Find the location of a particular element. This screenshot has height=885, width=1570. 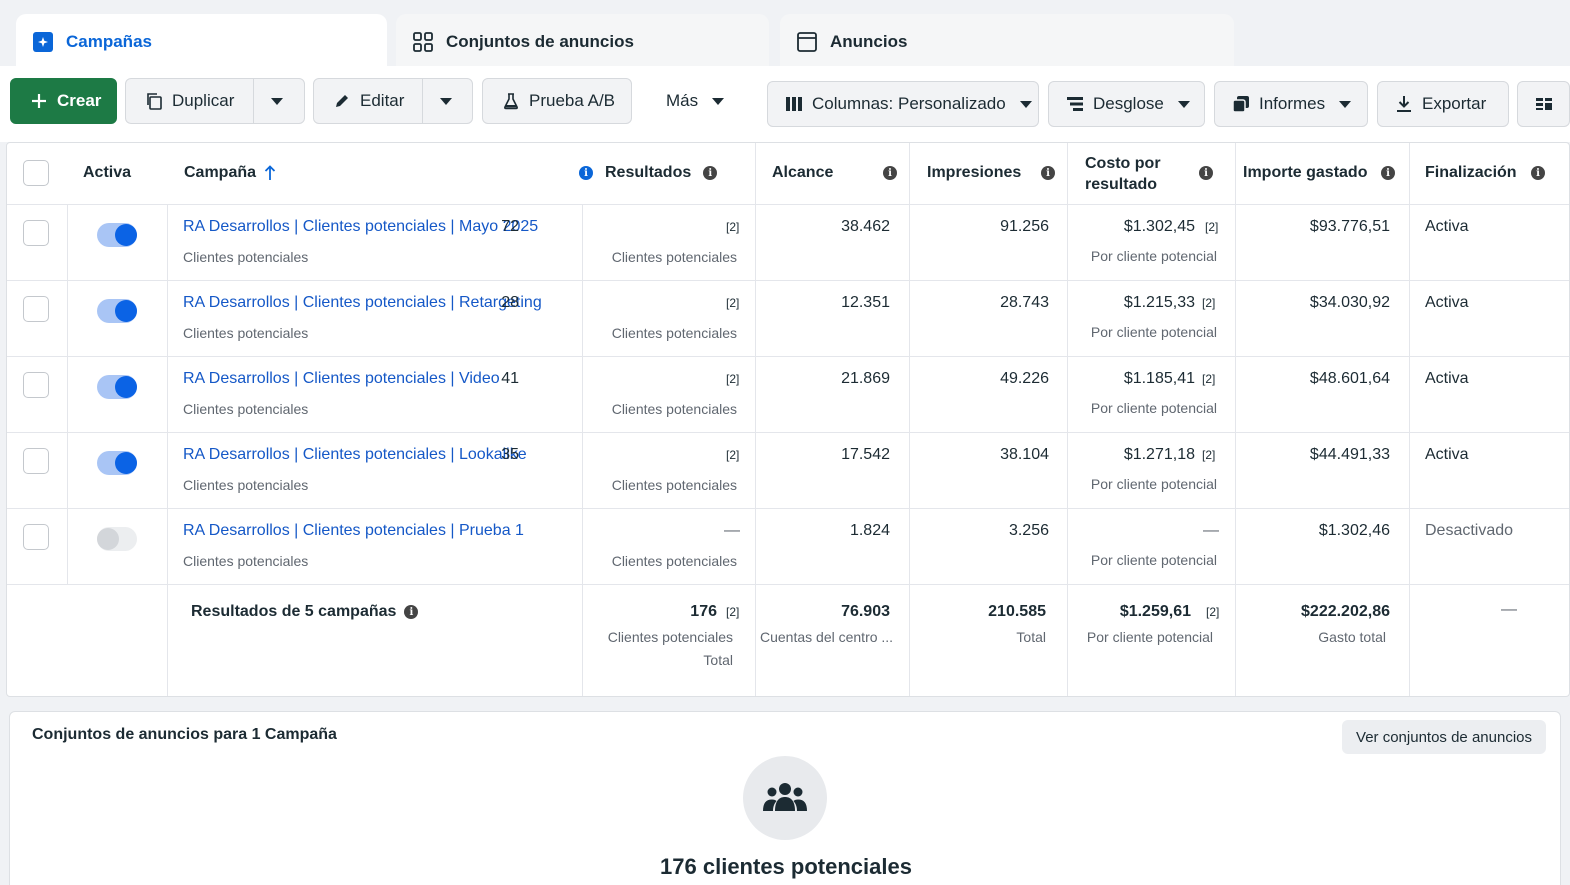

tab-ads-label: Anuncios is located at coordinates (869, 41).